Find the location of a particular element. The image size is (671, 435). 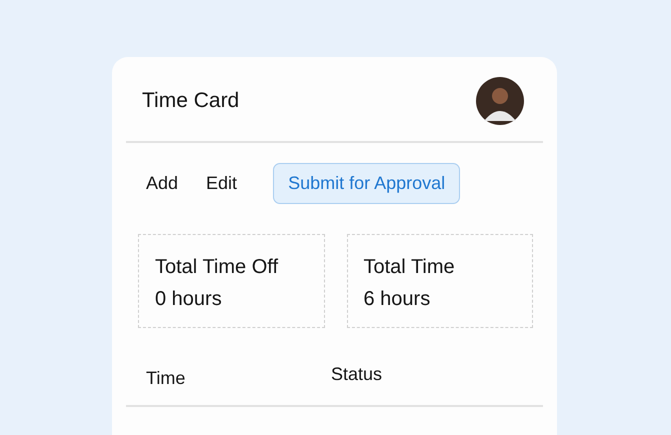

stat-label: Total Time Off is located at coordinates (217, 267).